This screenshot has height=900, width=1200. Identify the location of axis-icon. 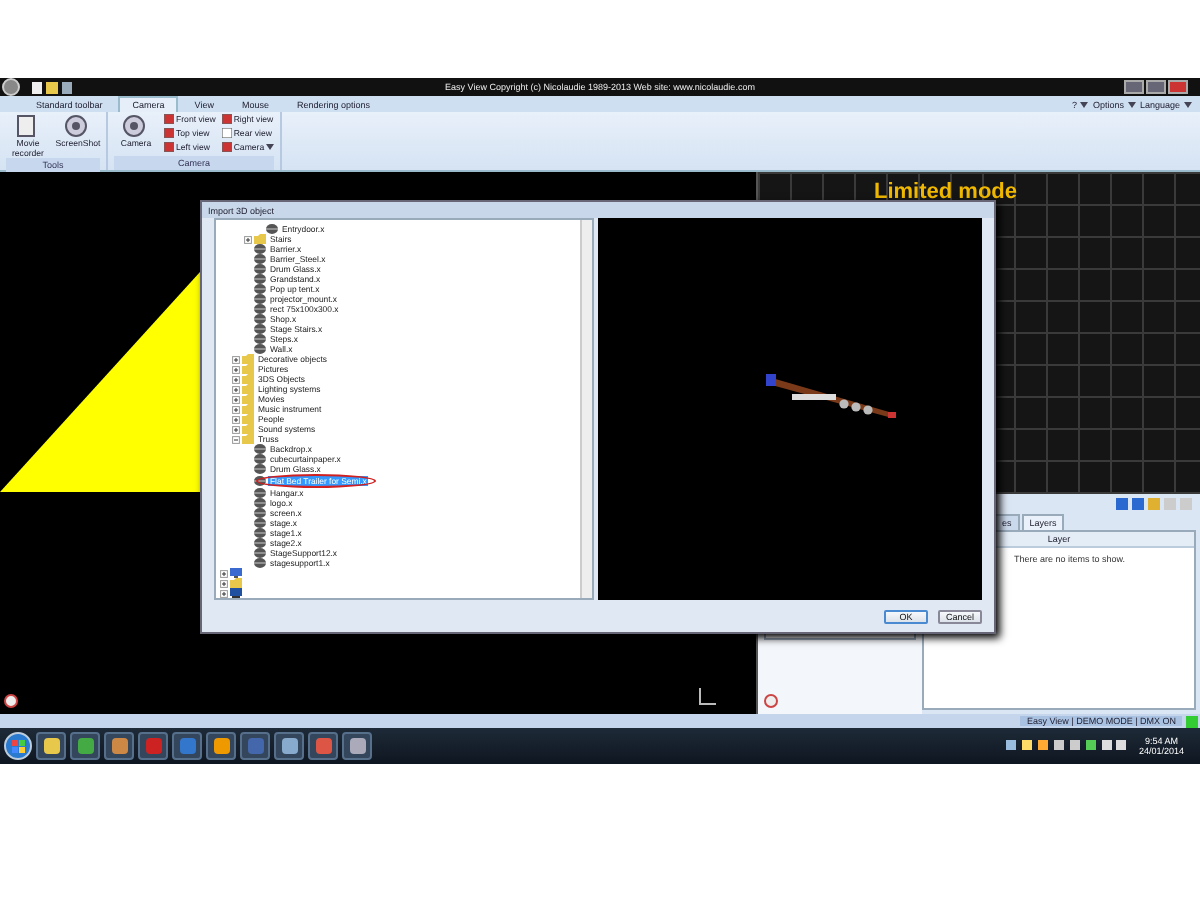
(706, 698).